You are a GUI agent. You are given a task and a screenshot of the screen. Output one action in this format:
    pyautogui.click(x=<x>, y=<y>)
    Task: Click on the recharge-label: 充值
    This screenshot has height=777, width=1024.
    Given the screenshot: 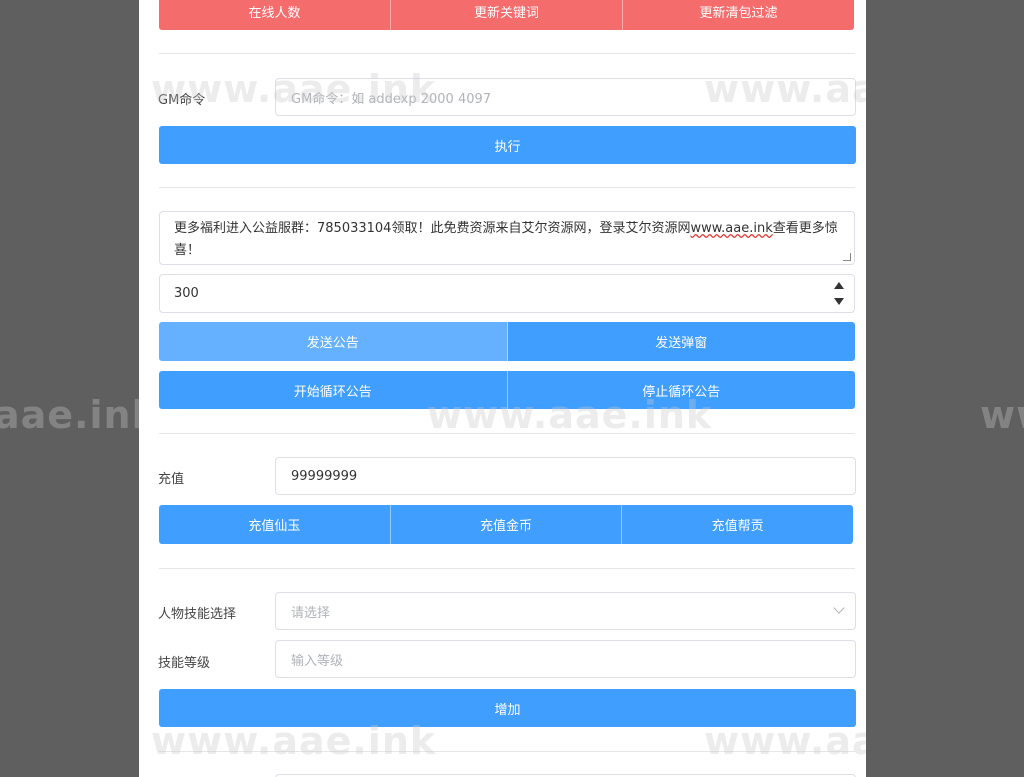 What is the action you would take?
    pyautogui.click(x=171, y=479)
    